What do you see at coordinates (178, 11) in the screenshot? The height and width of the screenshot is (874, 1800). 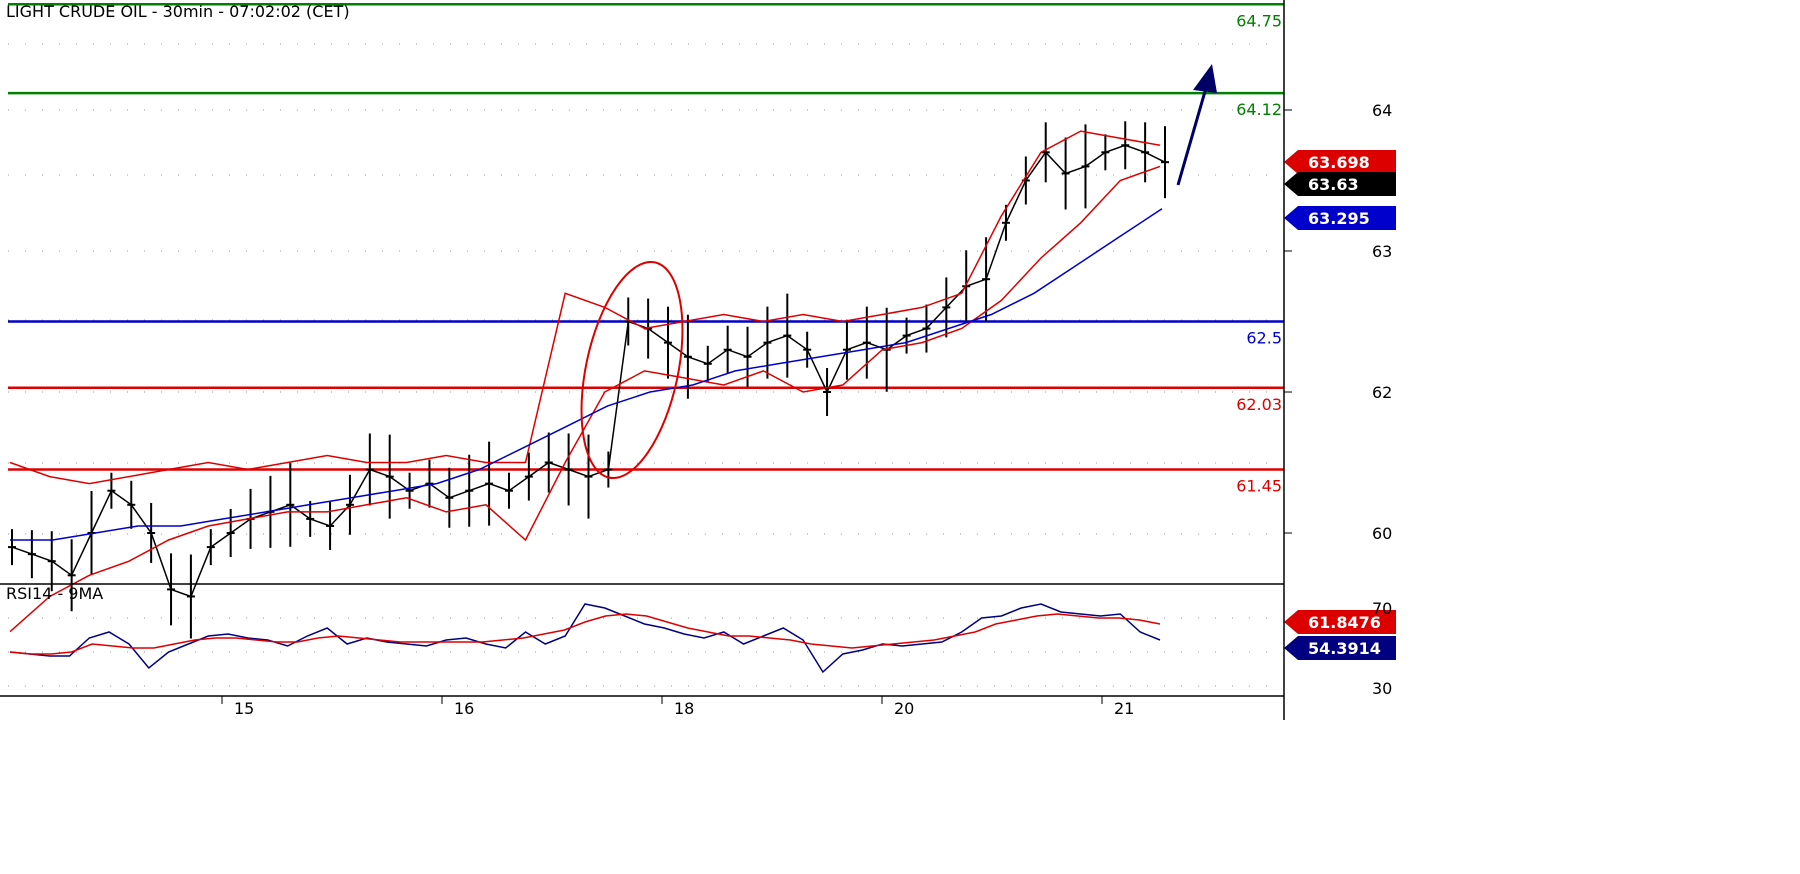 I see `chart-title: LIGHT CRUDE OIL - 30min - 07:02:02 (CET)` at bounding box center [178, 11].